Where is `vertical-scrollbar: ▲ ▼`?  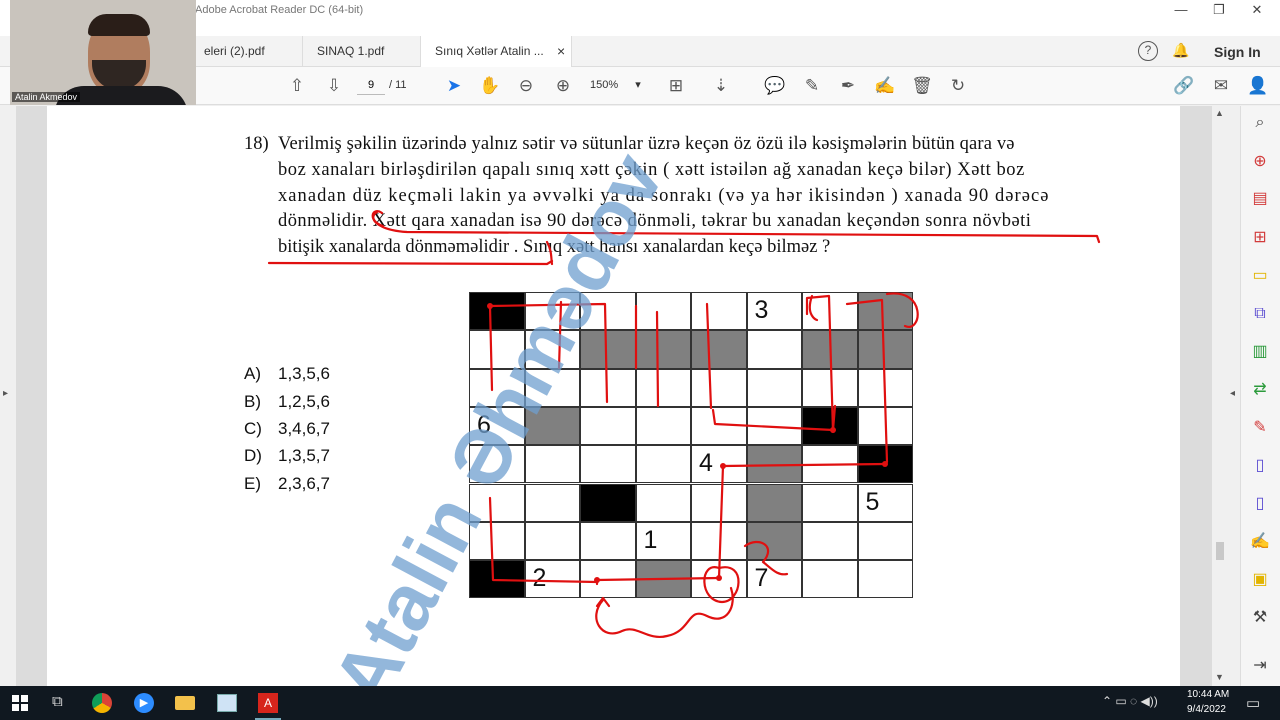
vertical-scrollbar: ▲ ▼ is located at coordinates (1220, 396).